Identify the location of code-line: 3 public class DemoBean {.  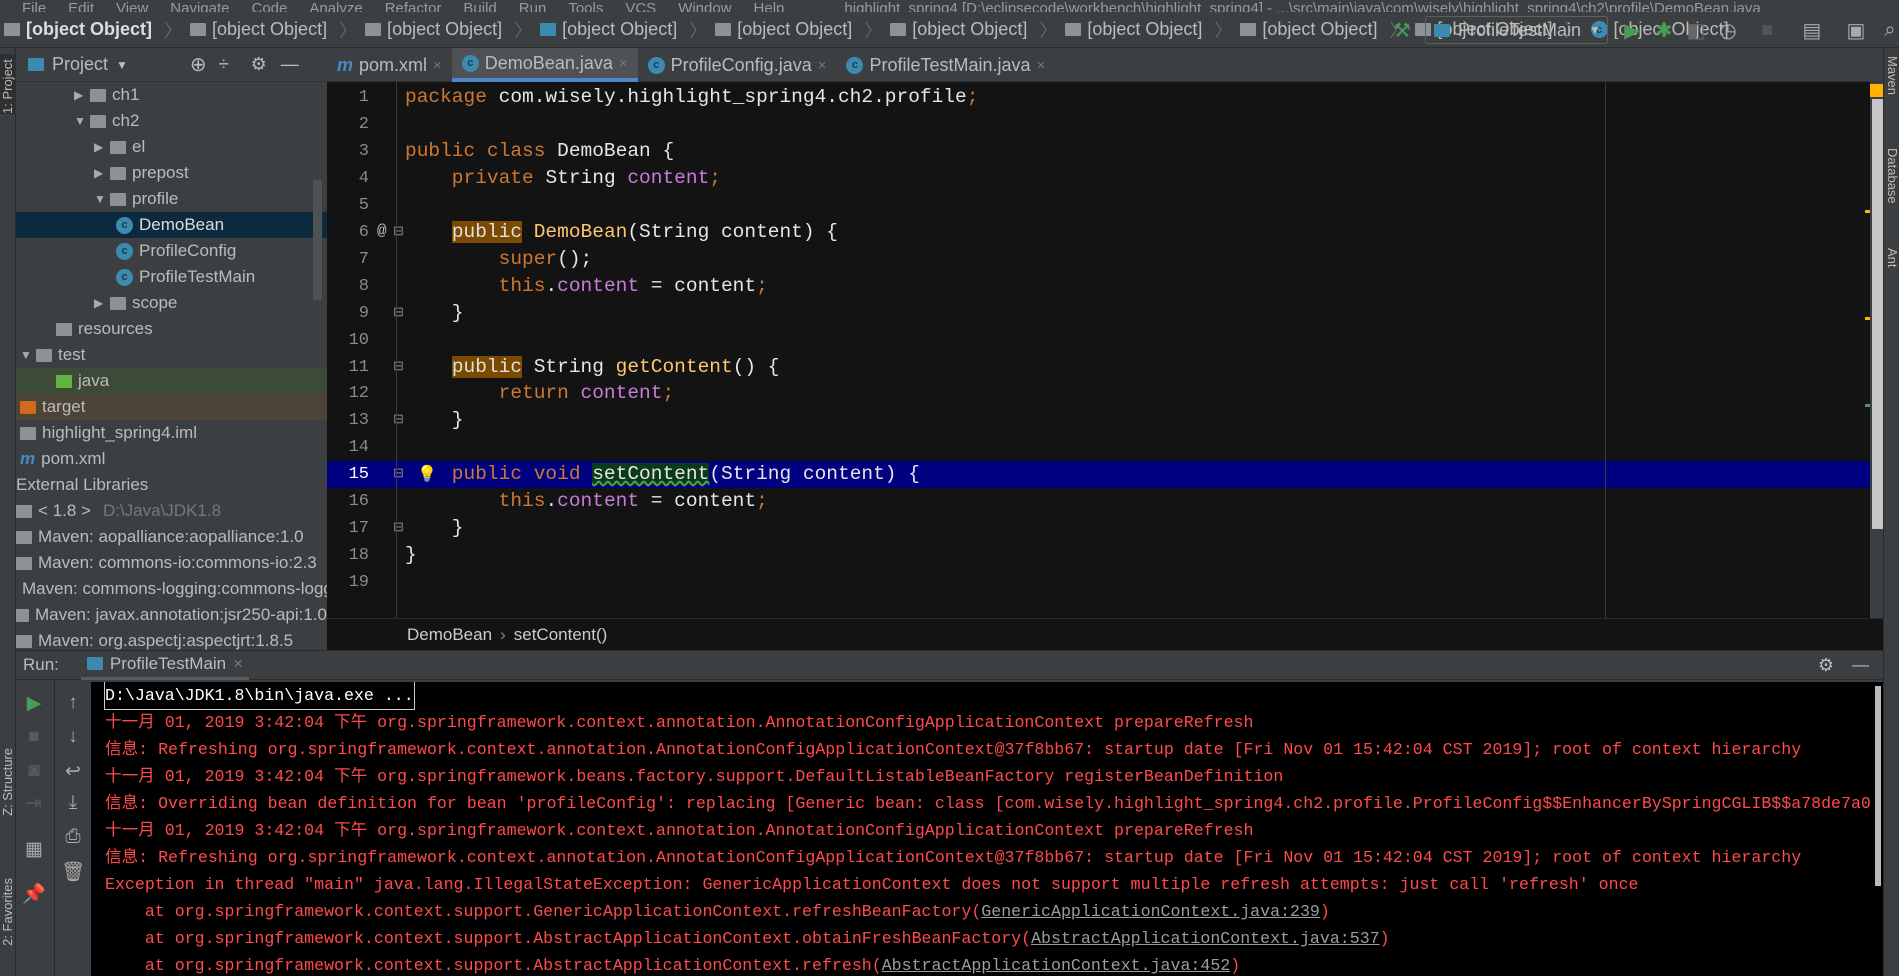
(1098, 151).